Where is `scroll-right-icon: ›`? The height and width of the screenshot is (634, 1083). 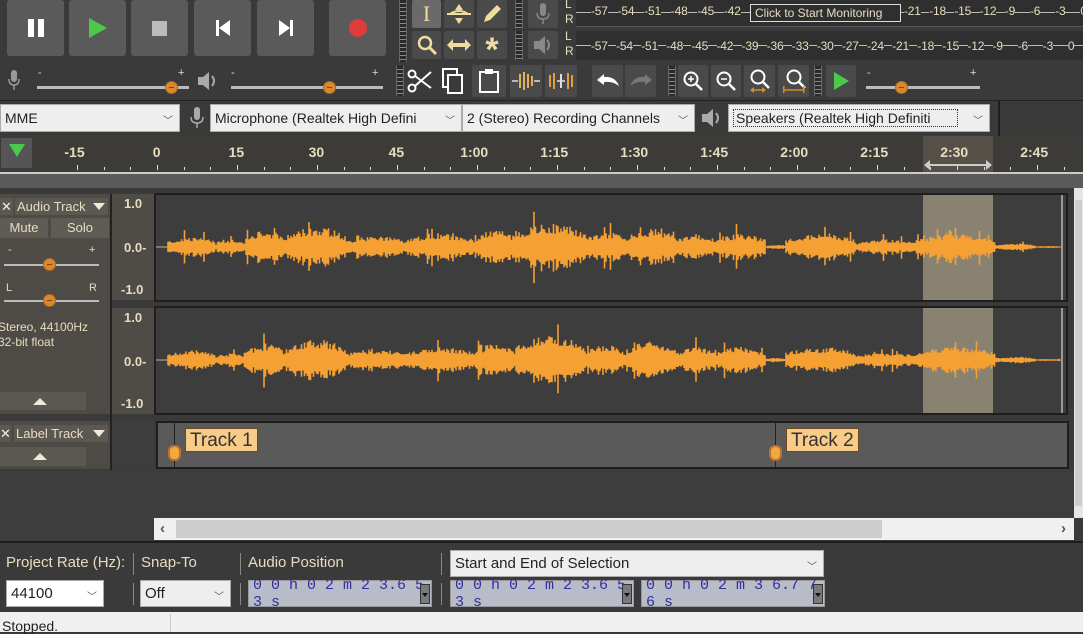 scroll-right-icon: › is located at coordinates (1063, 528).